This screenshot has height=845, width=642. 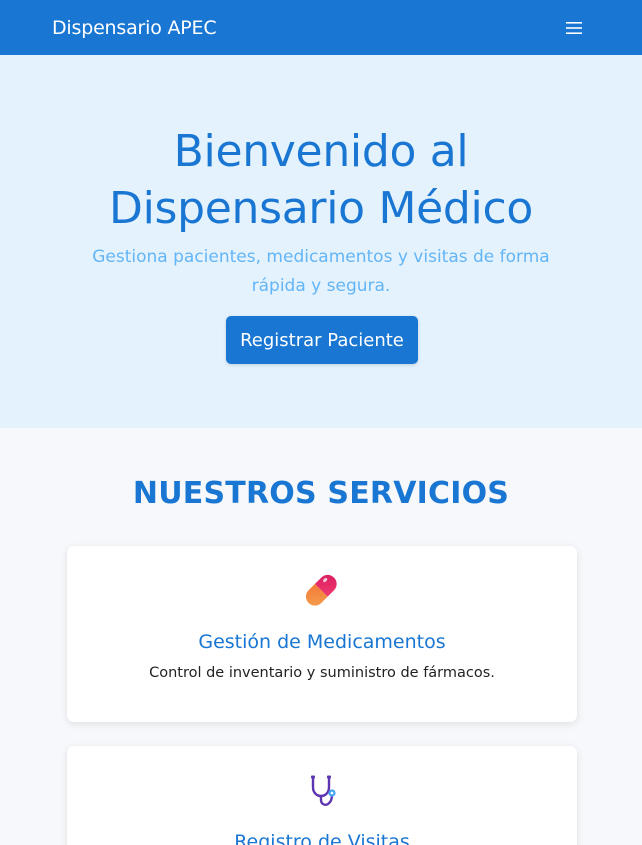 I want to click on hero-title-line2: Dispensario Médico, so click(x=321, y=208).